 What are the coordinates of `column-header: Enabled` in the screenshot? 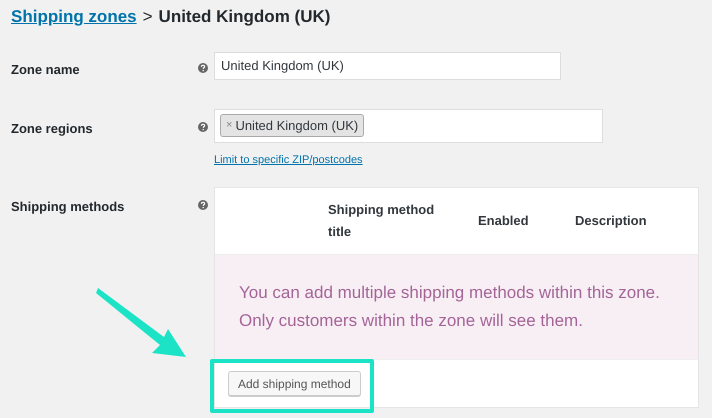 It's located at (504, 221).